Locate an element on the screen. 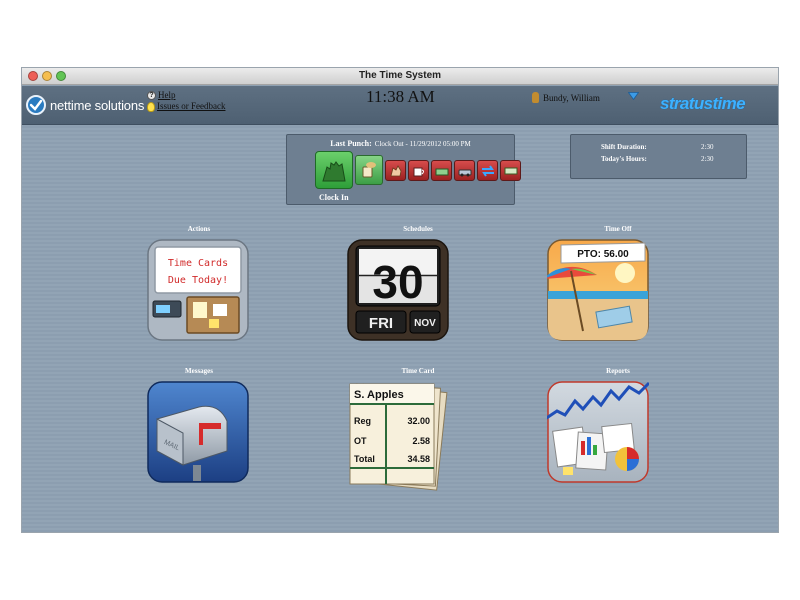 The image size is (800, 600). messages-tile: MAIL is located at coordinates (198, 432).